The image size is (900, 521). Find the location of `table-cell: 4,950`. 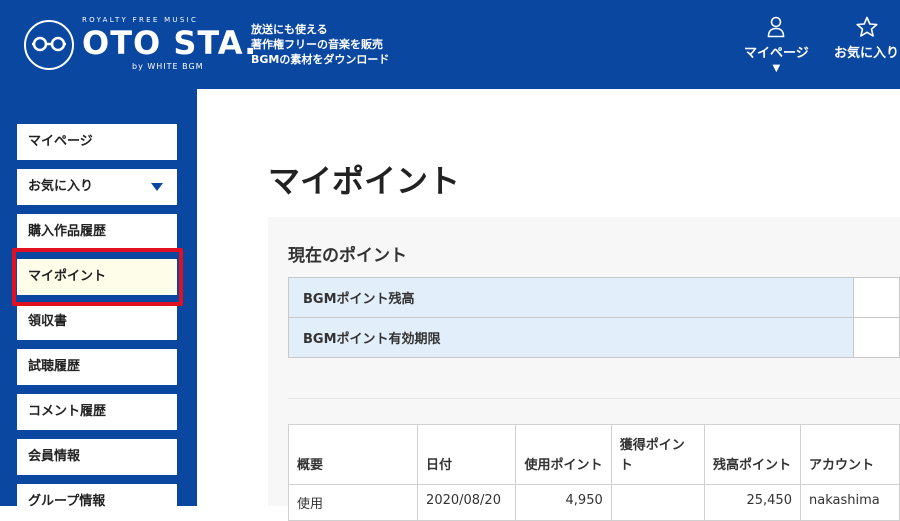

table-cell: 4,950 is located at coordinates (563, 502).